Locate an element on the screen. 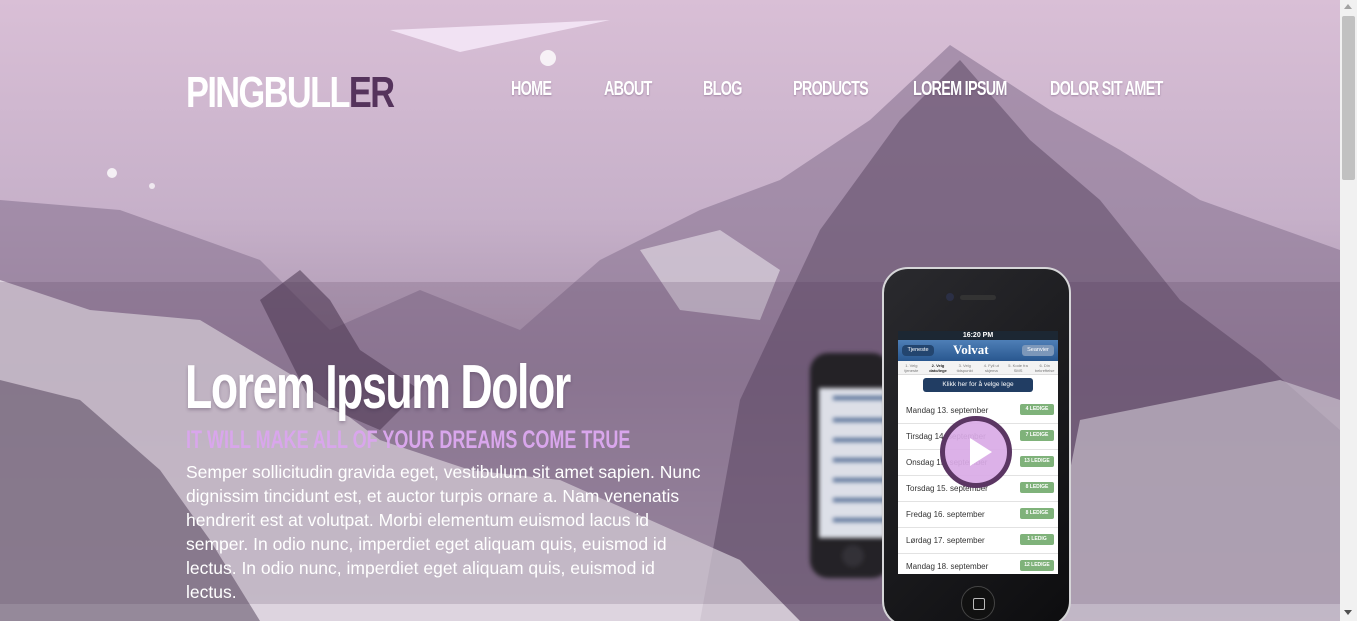 This screenshot has width=1357, height=621. phone-app-bar: Tjeneste Volvat Seanvier is located at coordinates (978, 350).